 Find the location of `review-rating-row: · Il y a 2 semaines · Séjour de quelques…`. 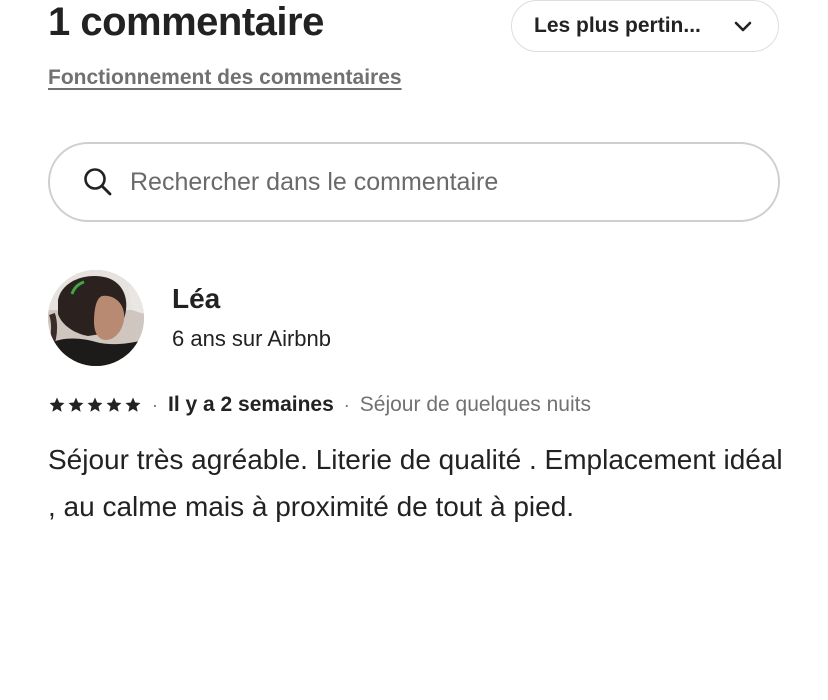

review-rating-row: · Il y a 2 semaines · Séjour de quelques… is located at coordinates (319, 405).